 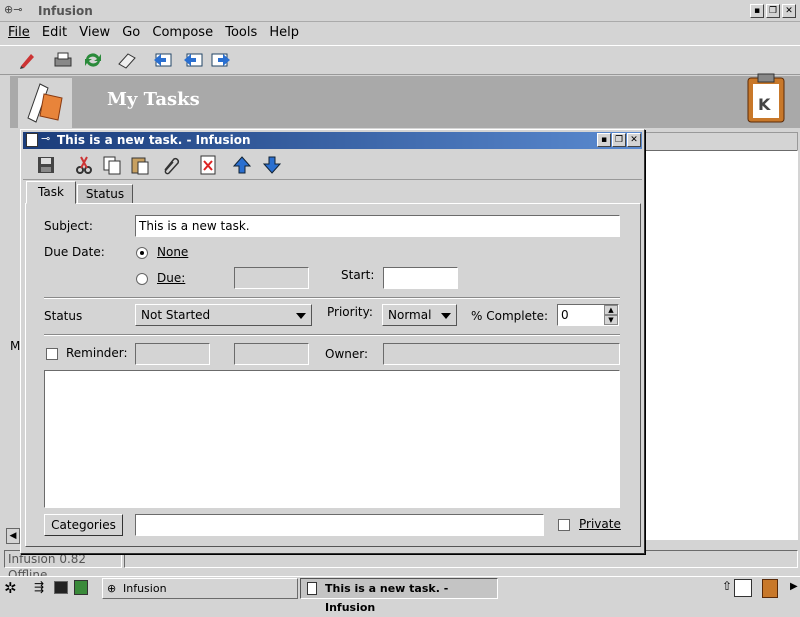 I want to click on spin-up-button: ▲, so click(x=611, y=310).